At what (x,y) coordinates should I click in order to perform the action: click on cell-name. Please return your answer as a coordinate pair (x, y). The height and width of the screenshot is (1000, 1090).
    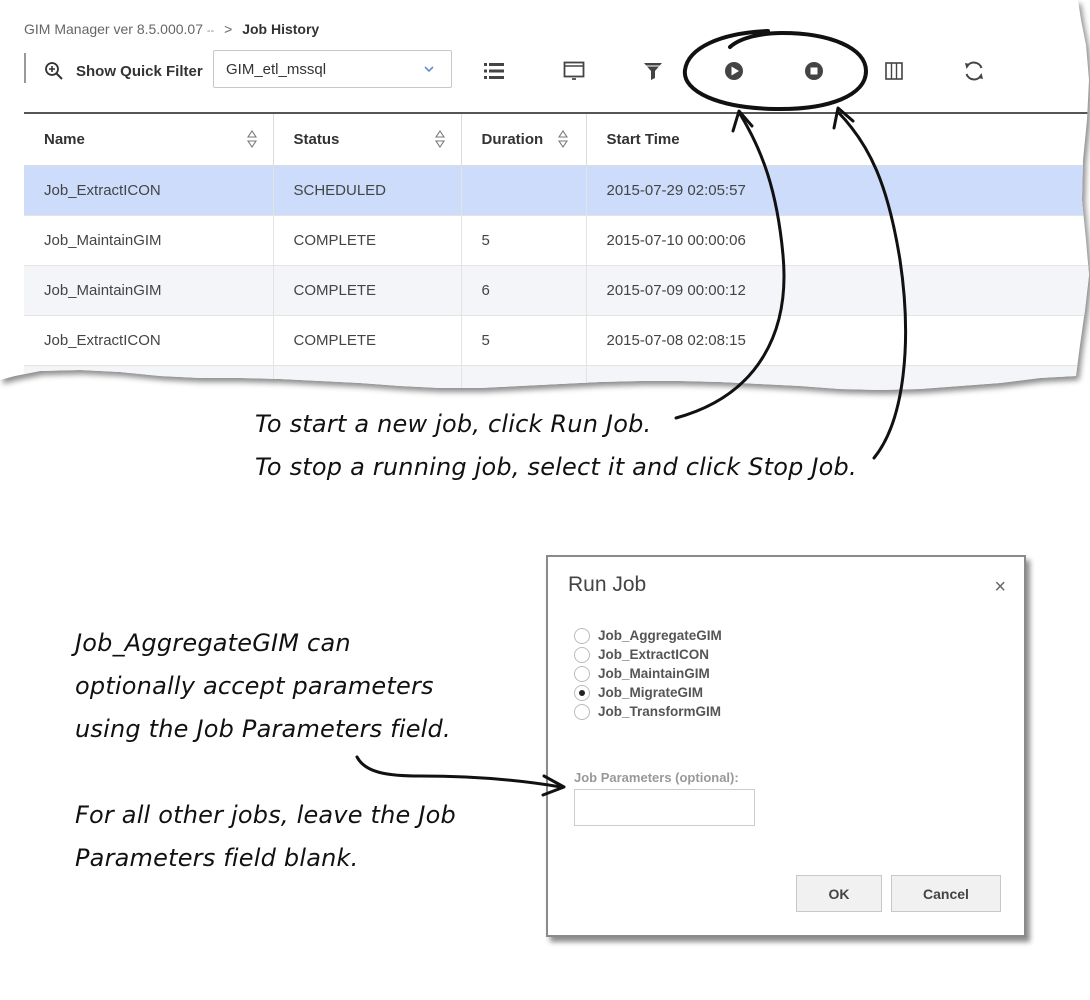
    Looking at the image, I should click on (149, 377).